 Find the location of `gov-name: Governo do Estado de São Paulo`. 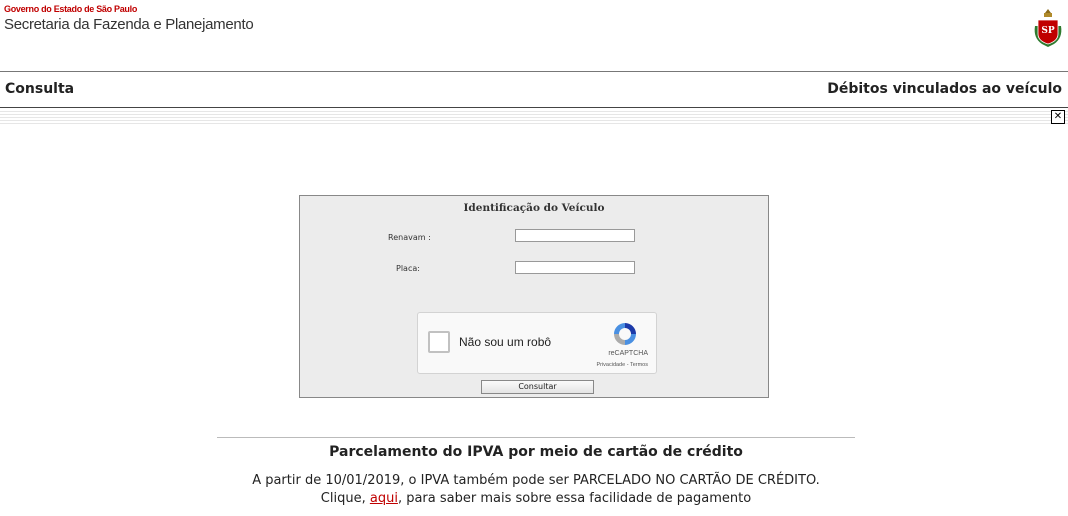

gov-name: Governo do Estado de São Paulo is located at coordinates (71, 9).